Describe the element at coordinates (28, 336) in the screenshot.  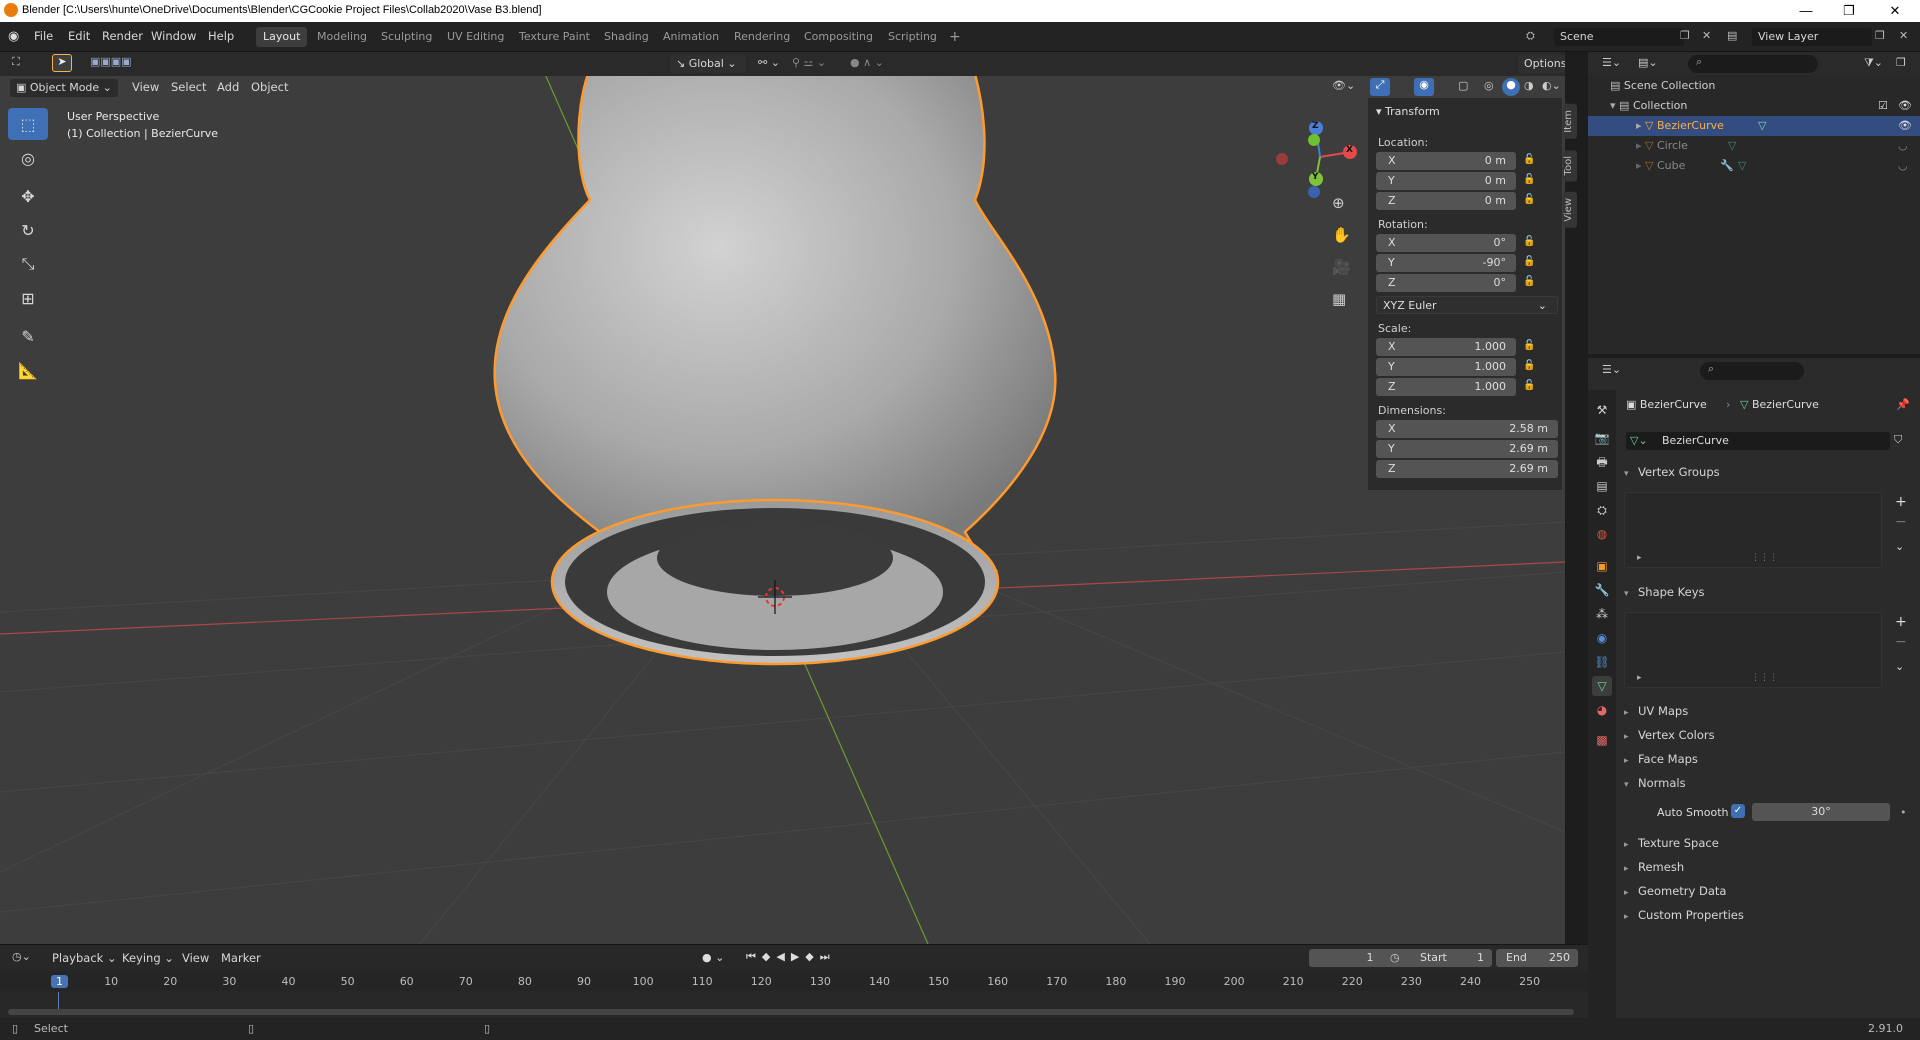
I see `annotate-tool-icon: ✎` at that location.